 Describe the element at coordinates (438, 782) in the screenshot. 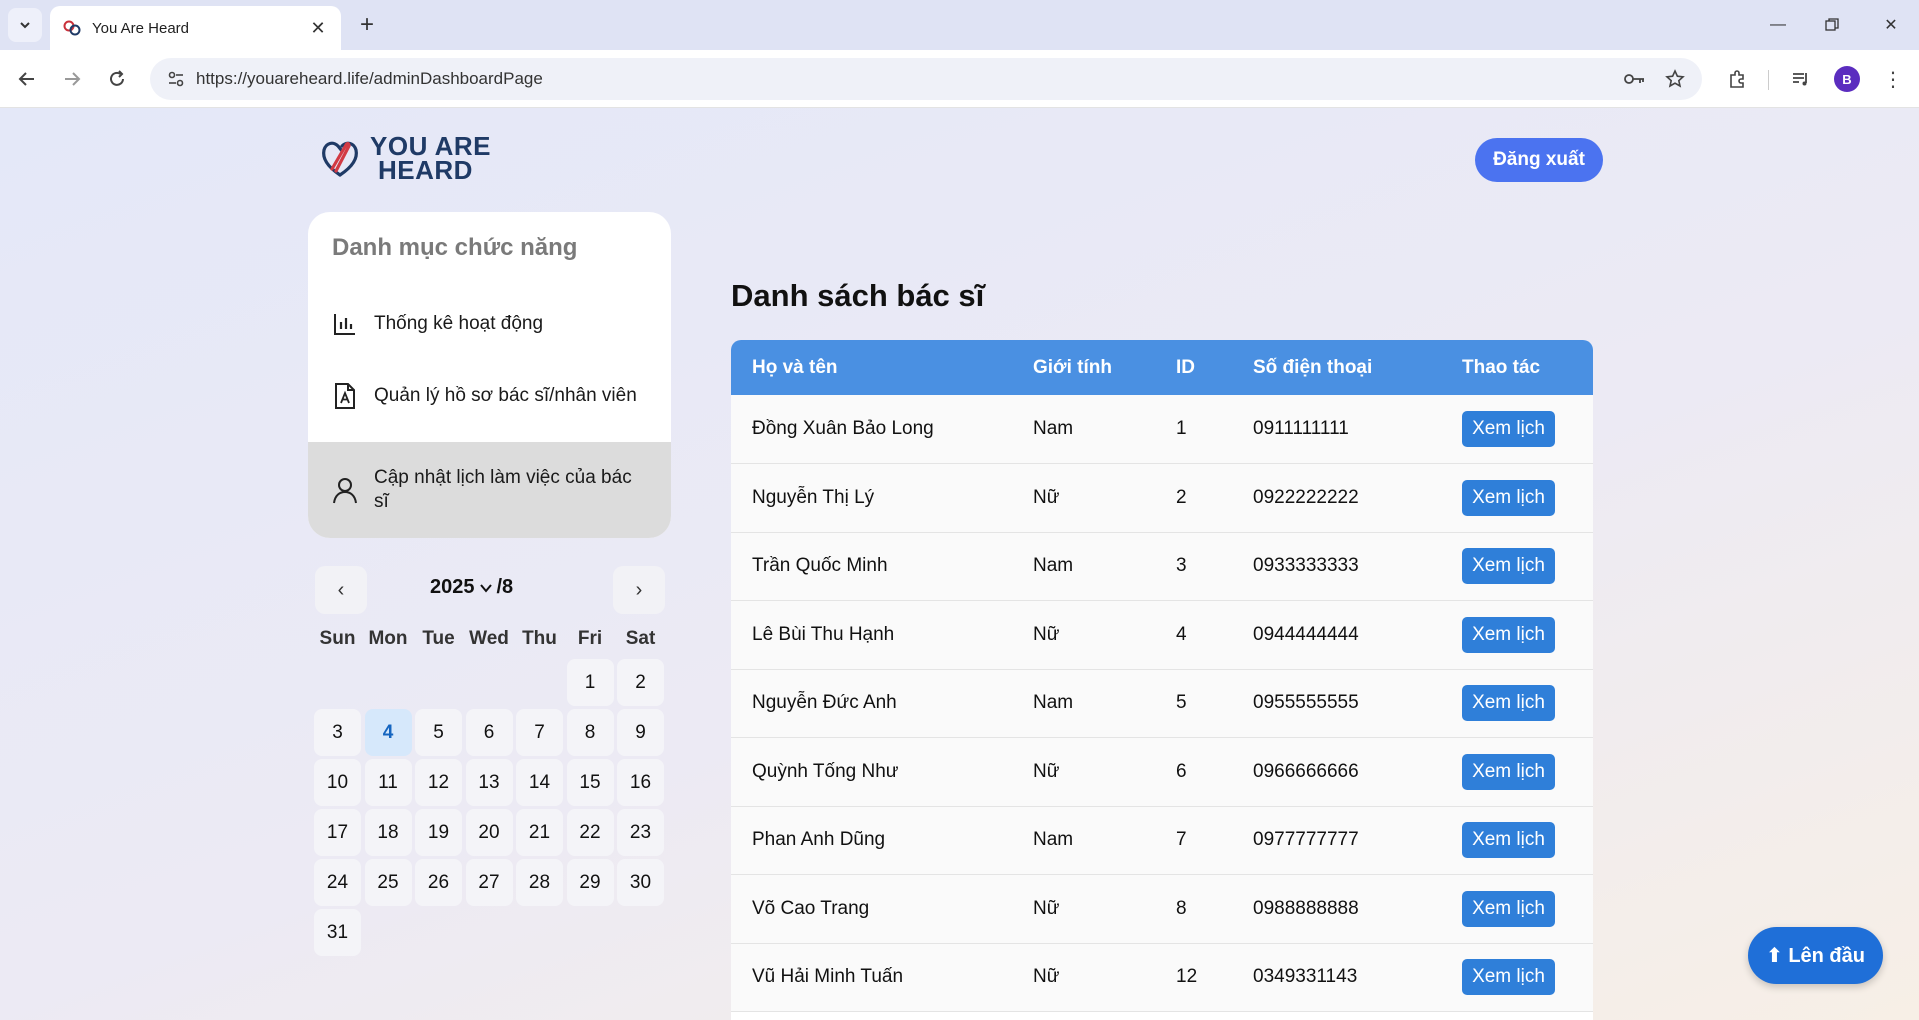

I see `calendar-day: 12` at that location.